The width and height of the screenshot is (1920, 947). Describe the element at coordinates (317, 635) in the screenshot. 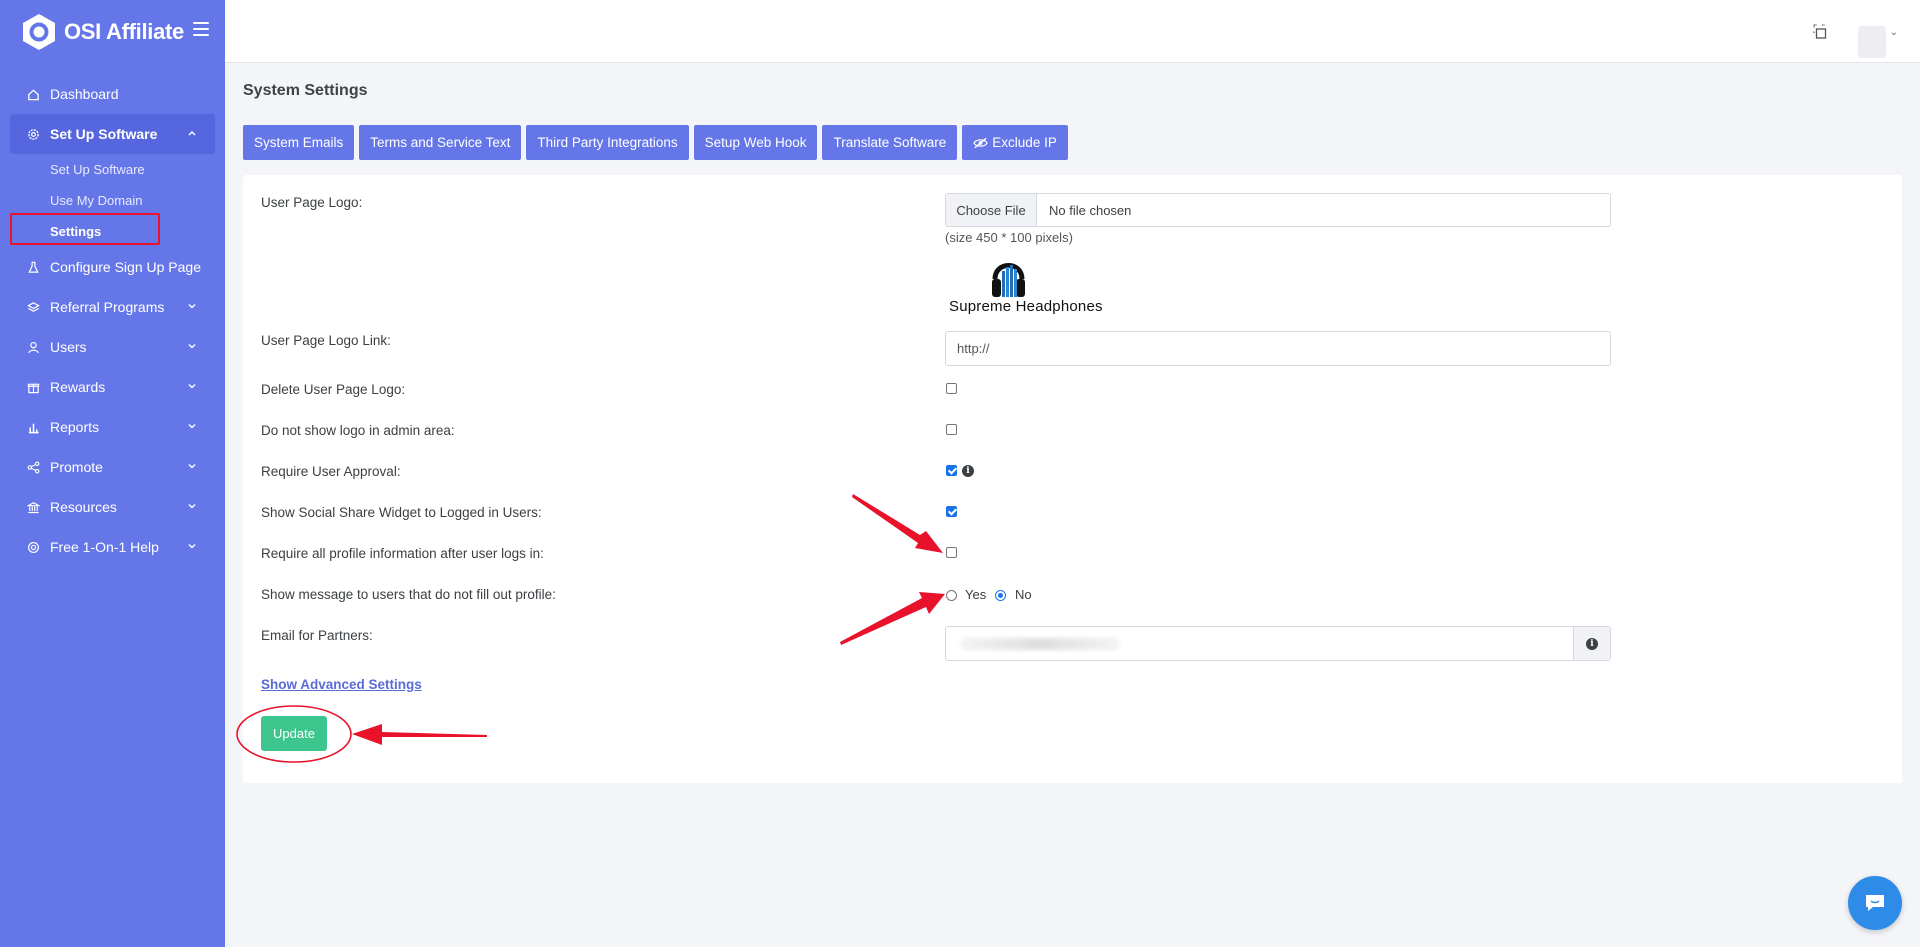

I see `email-label: Email for Partners:` at that location.